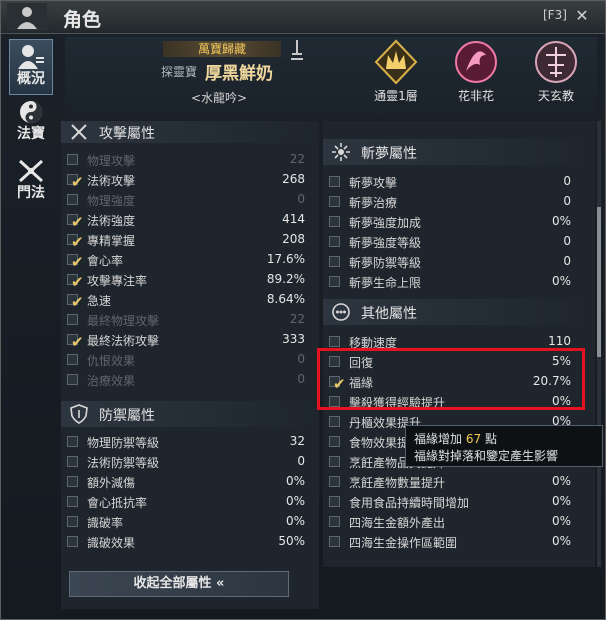 Image resolution: width=606 pixels, height=620 pixels. Describe the element at coordinates (31, 112) in the screenshot. I see `yin-yang-icon` at that location.